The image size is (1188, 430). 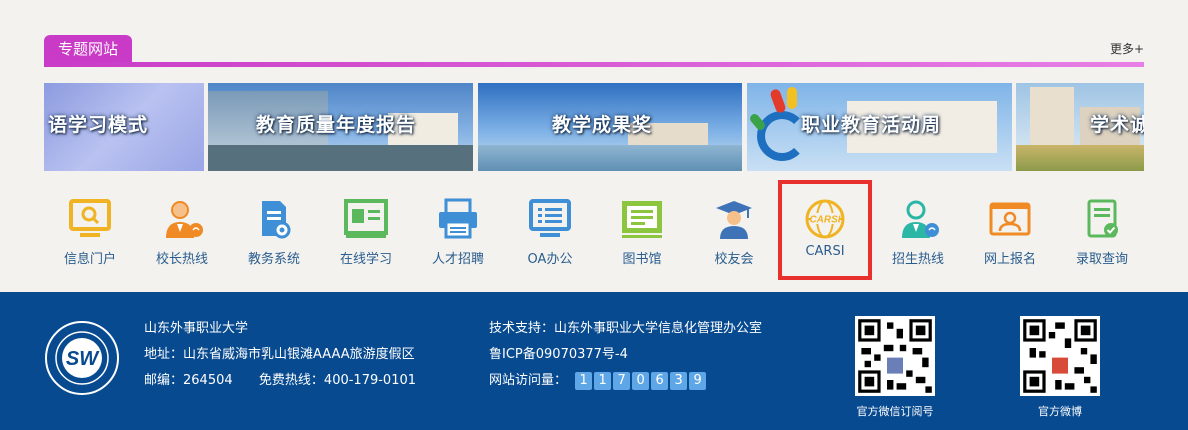 I want to click on icp-number: 鲁ICP备09070377号-4, so click(x=625, y=355).